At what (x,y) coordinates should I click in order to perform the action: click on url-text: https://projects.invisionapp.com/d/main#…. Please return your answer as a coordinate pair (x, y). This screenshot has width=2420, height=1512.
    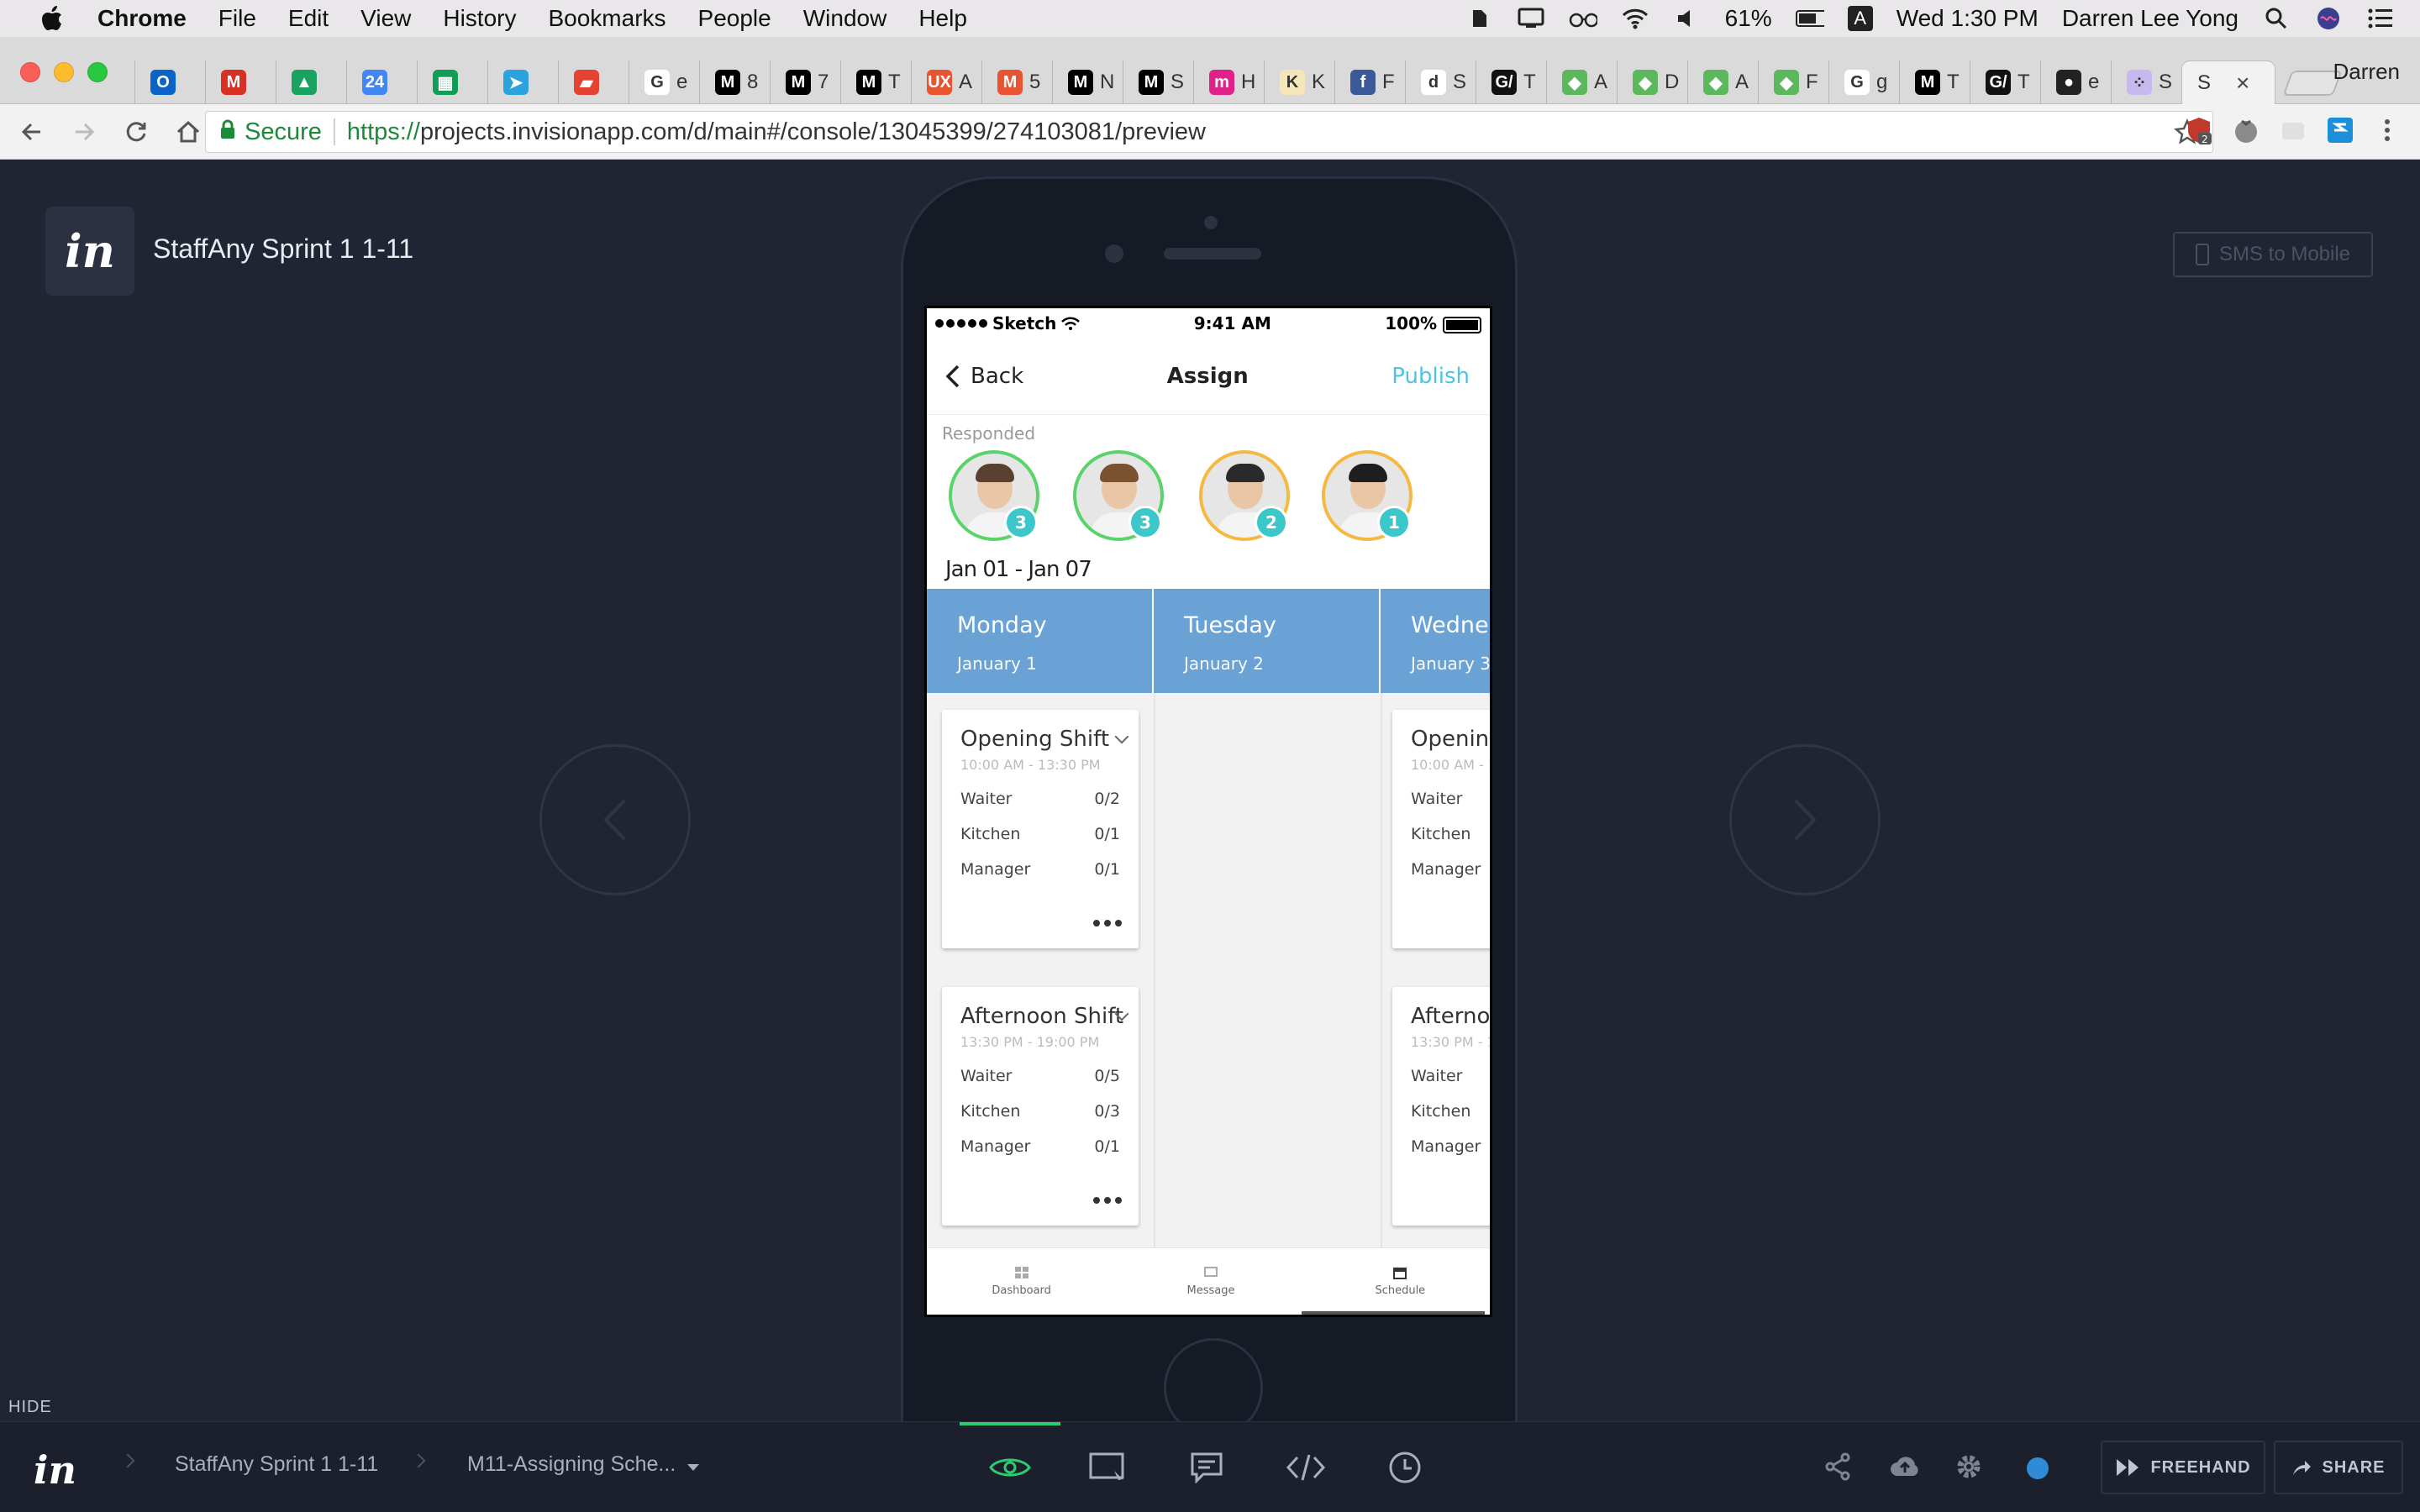
    Looking at the image, I should click on (777, 132).